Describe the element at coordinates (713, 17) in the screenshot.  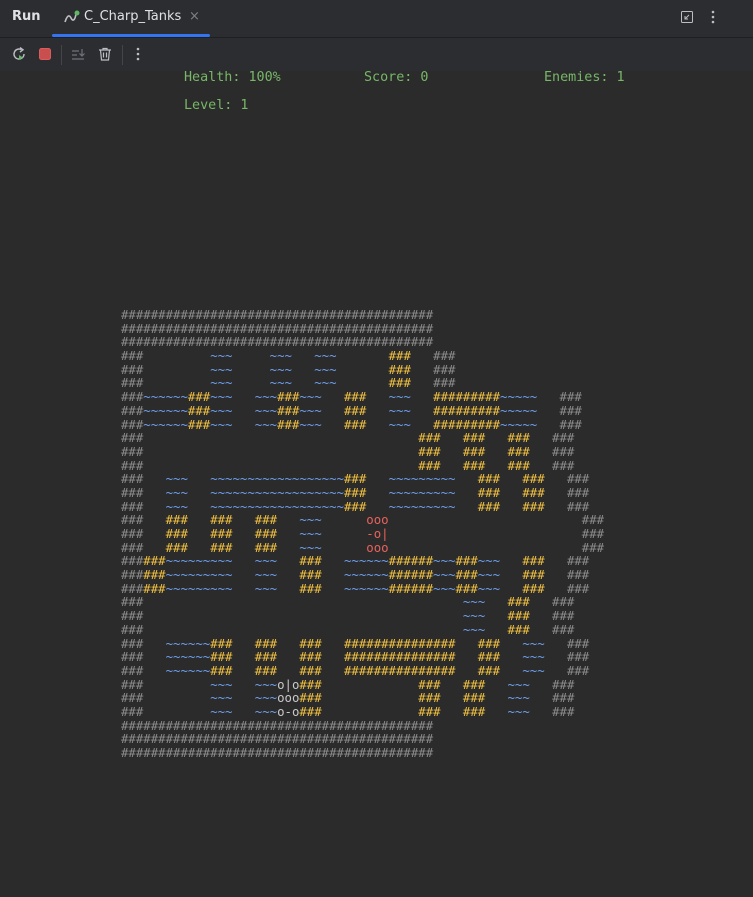
I see `more-options-icon` at that location.